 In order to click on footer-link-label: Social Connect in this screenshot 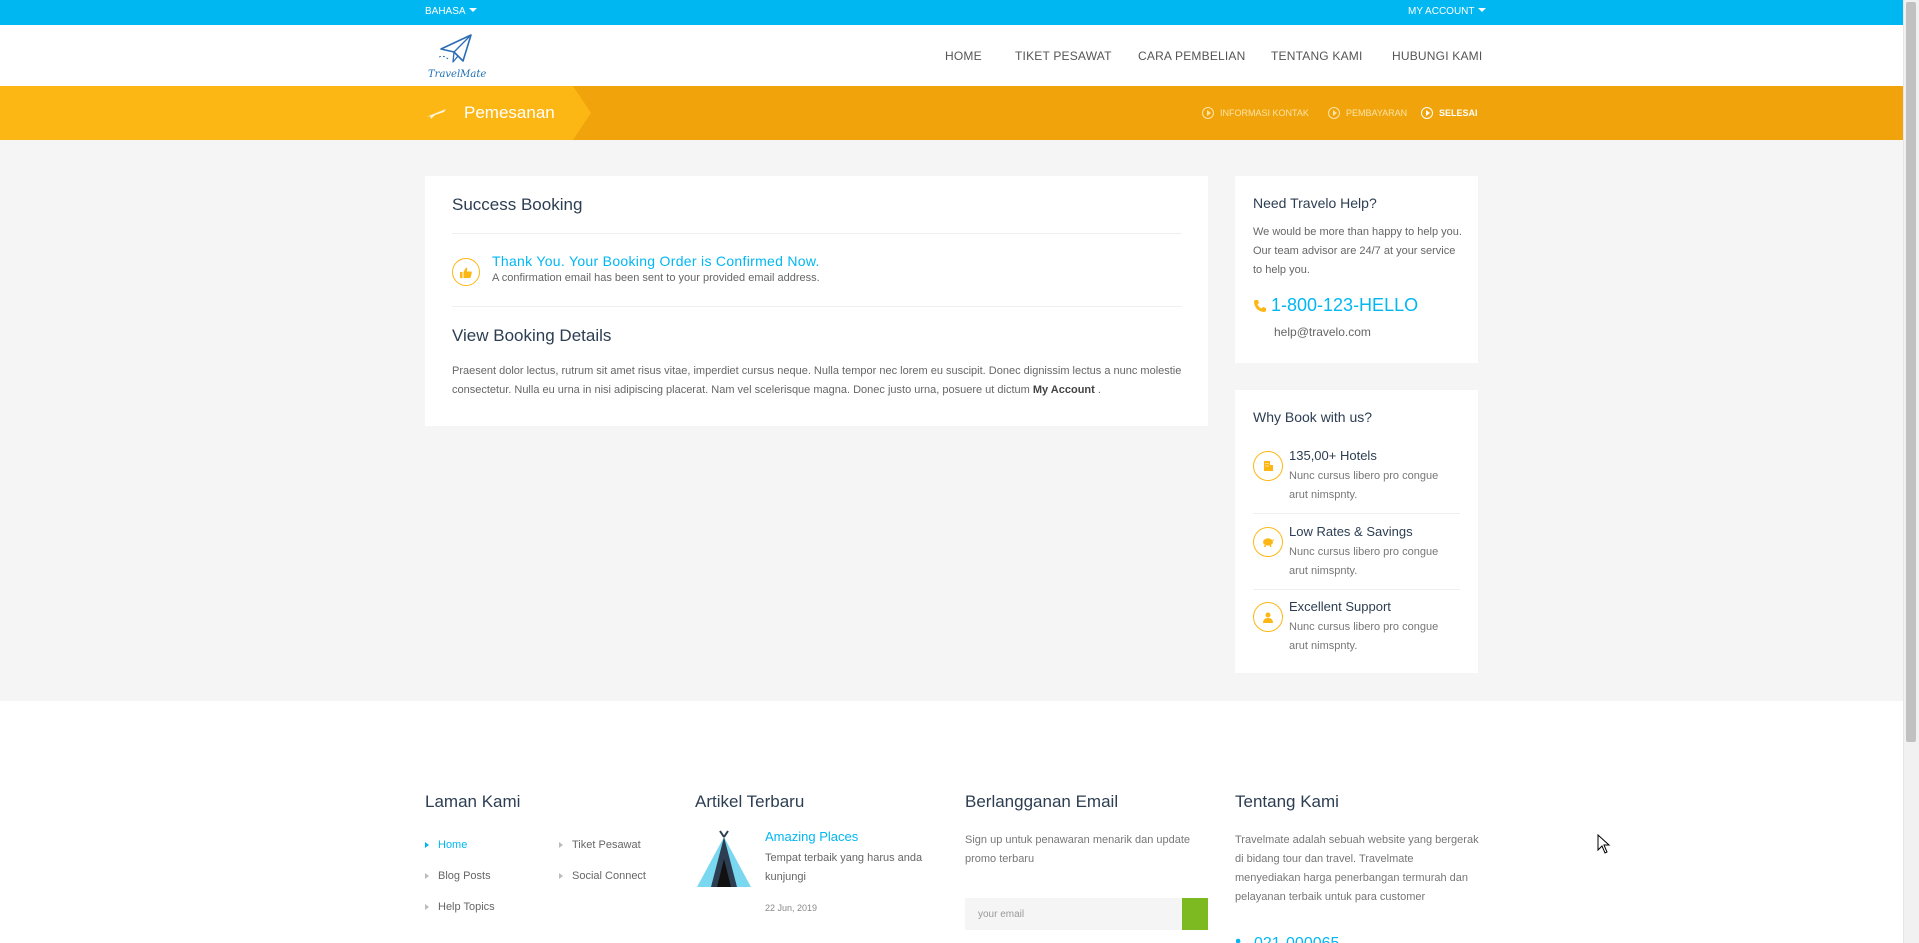, I will do `click(609, 876)`.